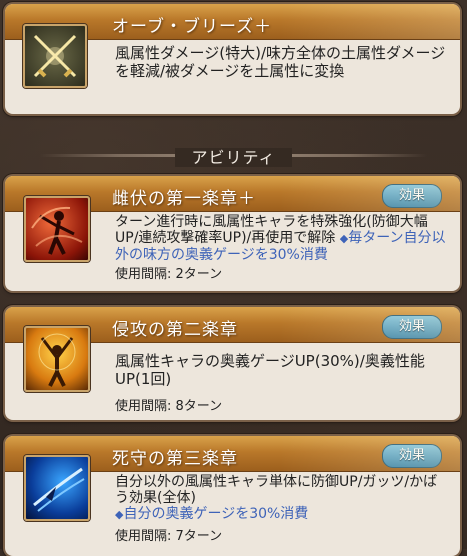 Image resolution: width=467 pixels, height=556 pixels. I want to click on effect-button-2: 効果, so click(412, 327).